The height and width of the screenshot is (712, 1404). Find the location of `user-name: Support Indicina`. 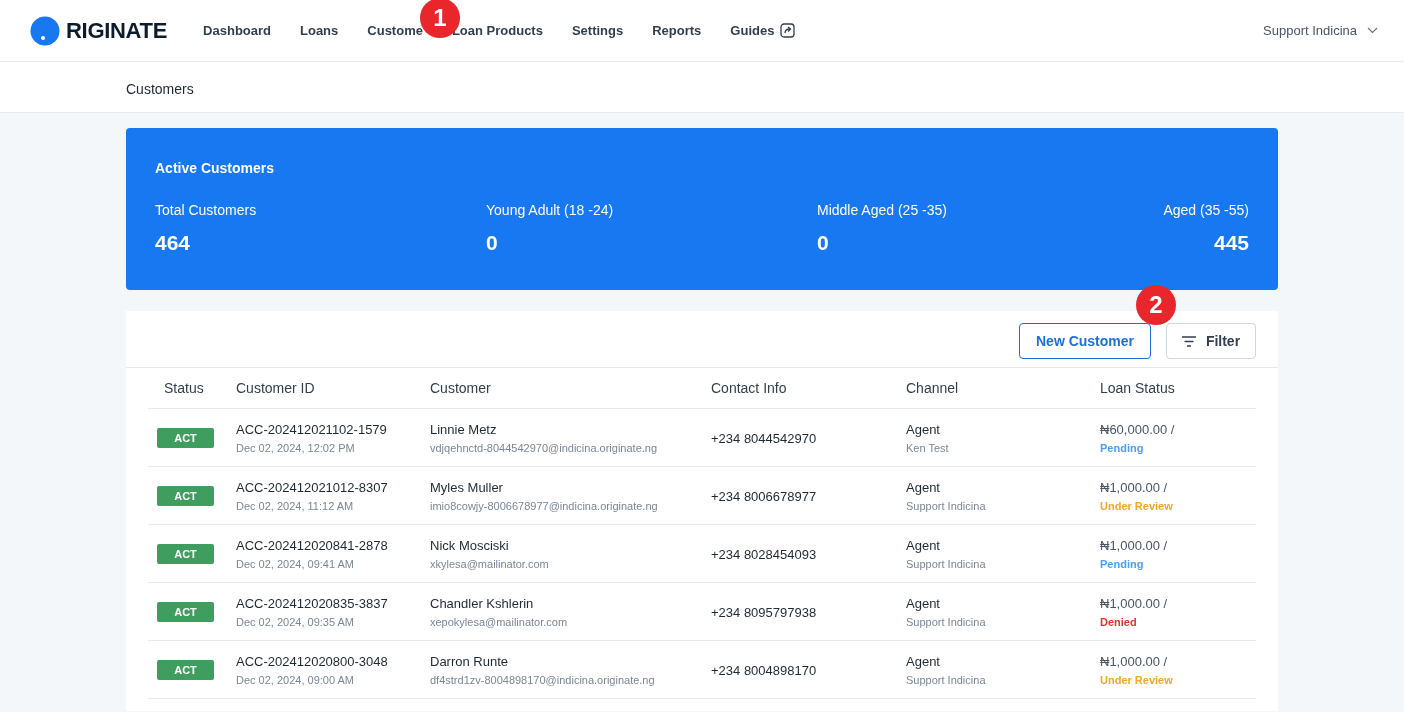

user-name: Support Indicina is located at coordinates (1310, 30).